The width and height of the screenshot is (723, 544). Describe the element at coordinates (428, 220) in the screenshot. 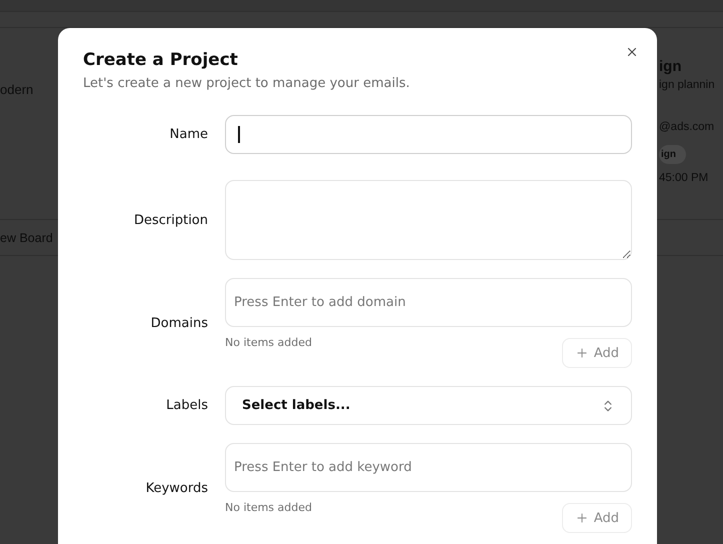

I see `description-field` at that location.